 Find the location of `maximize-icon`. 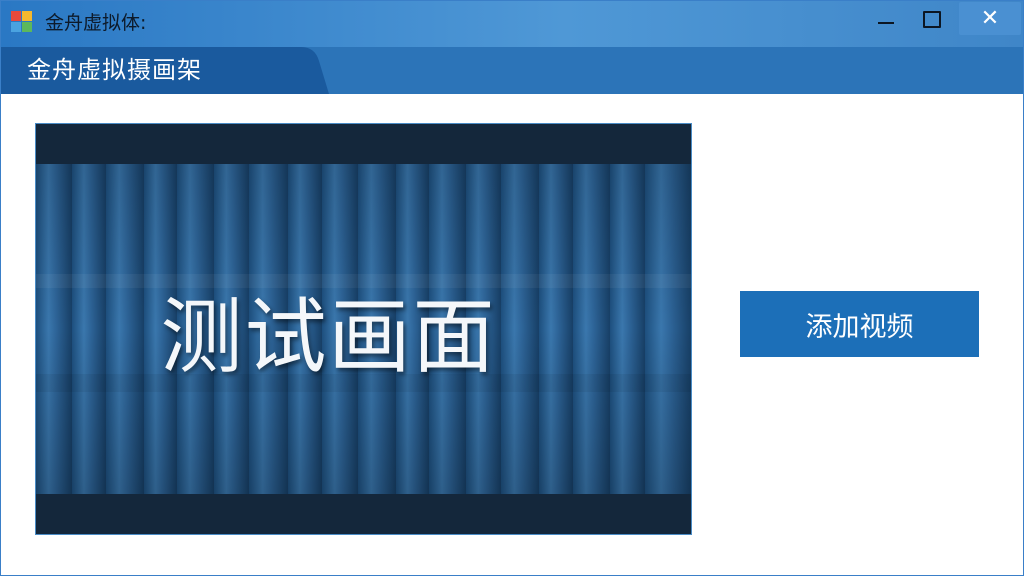

maximize-icon is located at coordinates (932, 19).